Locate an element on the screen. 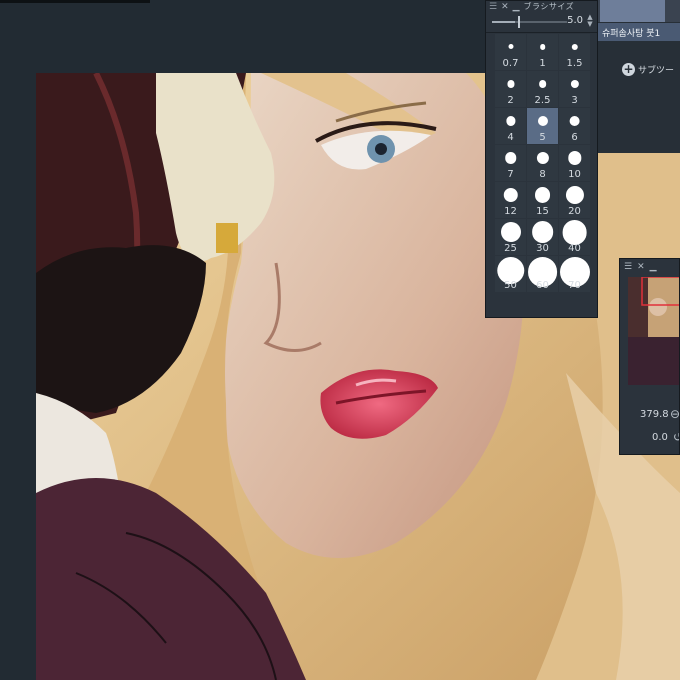 The height and width of the screenshot is (680, 680). palette-header: ☰ ✕ ▁ ブラシサイズ is located at coordinates (541, 6).